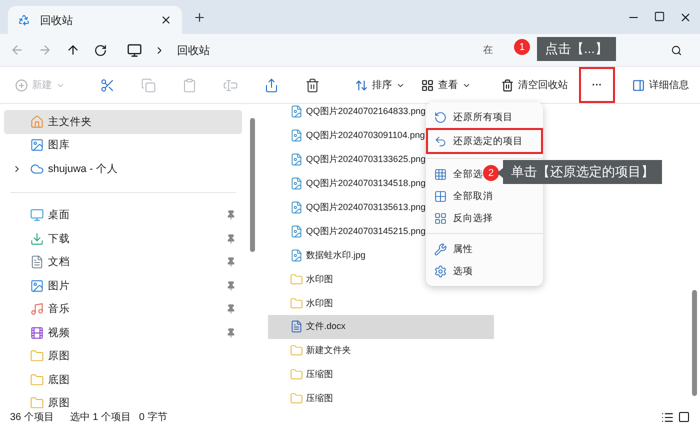 The image size is (700, 426). Describe the element at coordinates (95, 20) in the screenshot. I see `tab: 回收站` at that location.